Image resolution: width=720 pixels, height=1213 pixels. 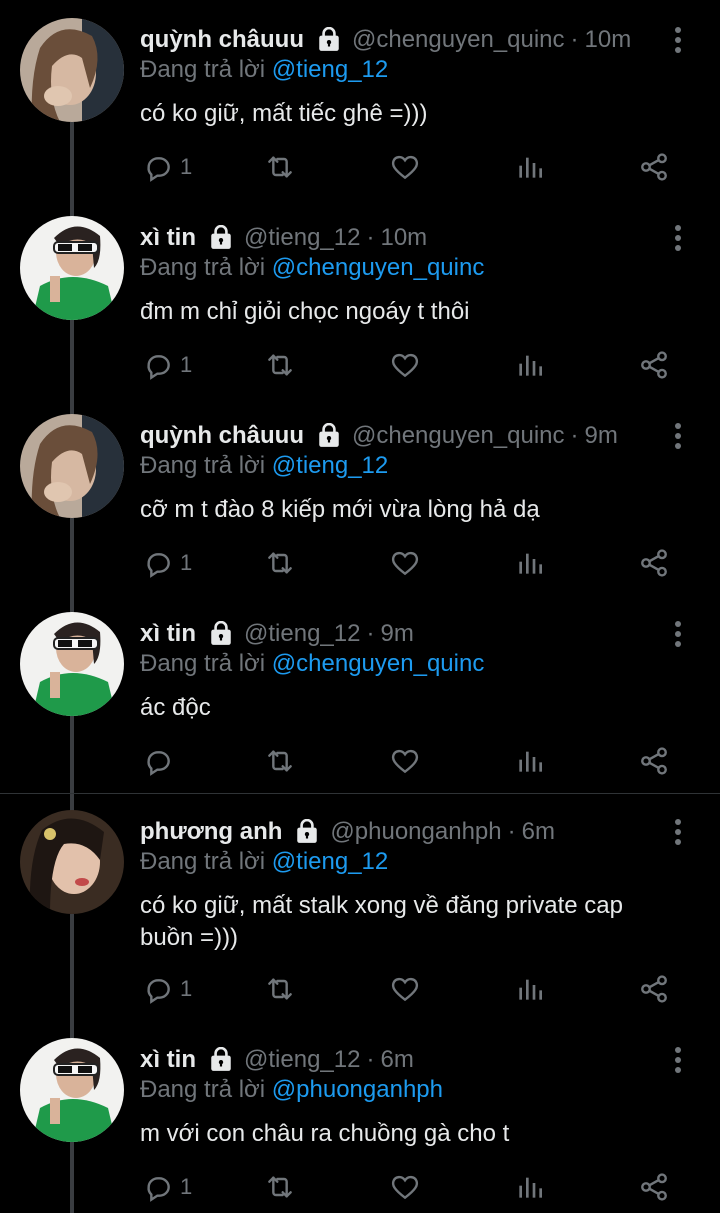 I want to click on tweet-text: cỡ m t đào 8 kiếp mới vừa lòng hả dạ, so click(x=340, y=509).